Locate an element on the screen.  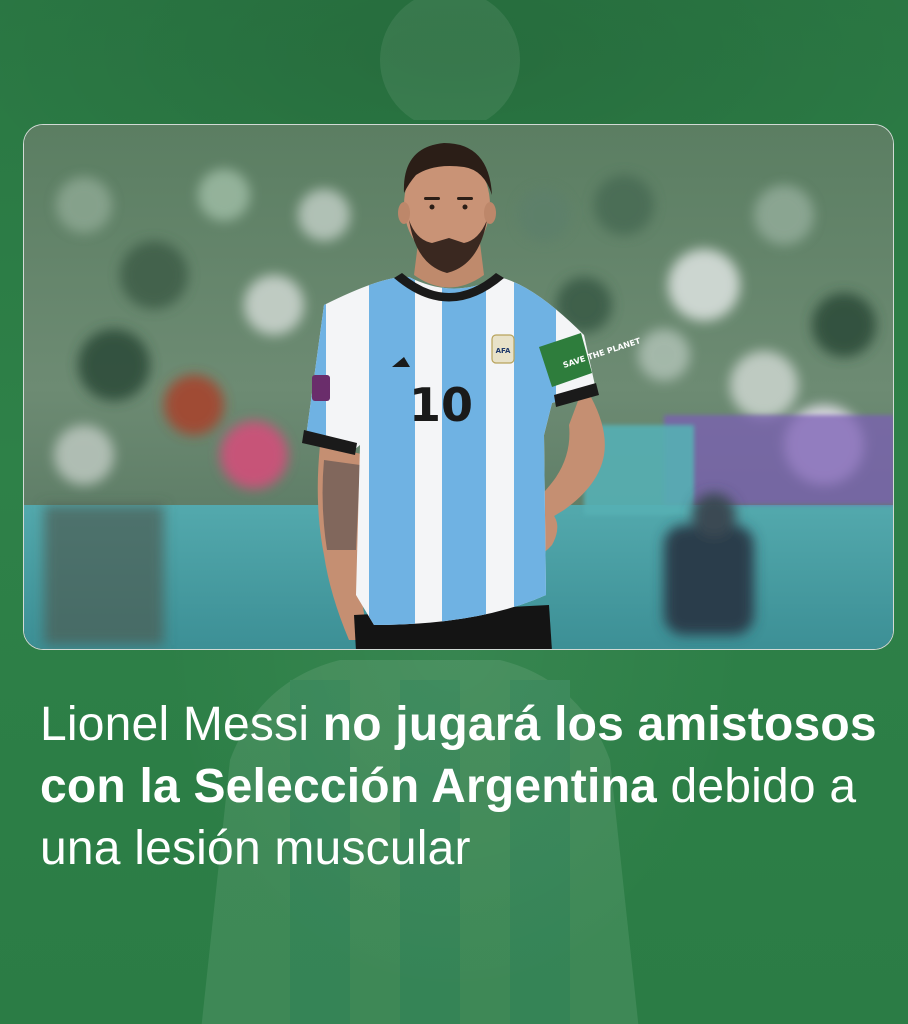
jersey-number: 10 is located at coordinates (441, 405).